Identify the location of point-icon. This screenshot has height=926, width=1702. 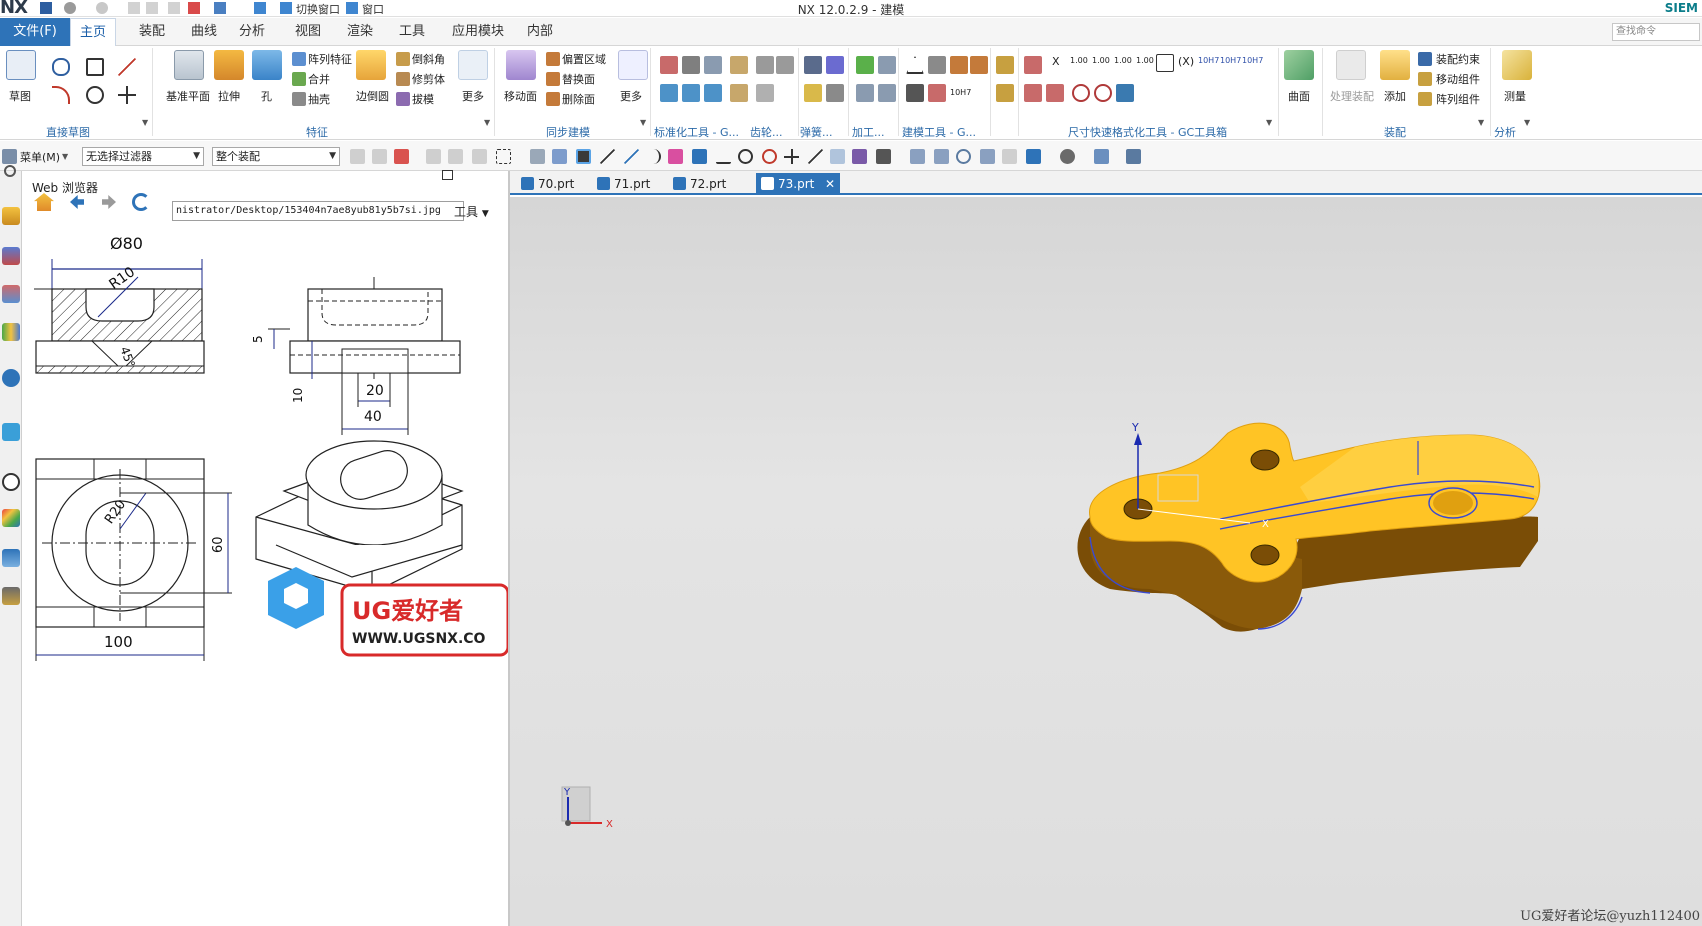
(127, 95).